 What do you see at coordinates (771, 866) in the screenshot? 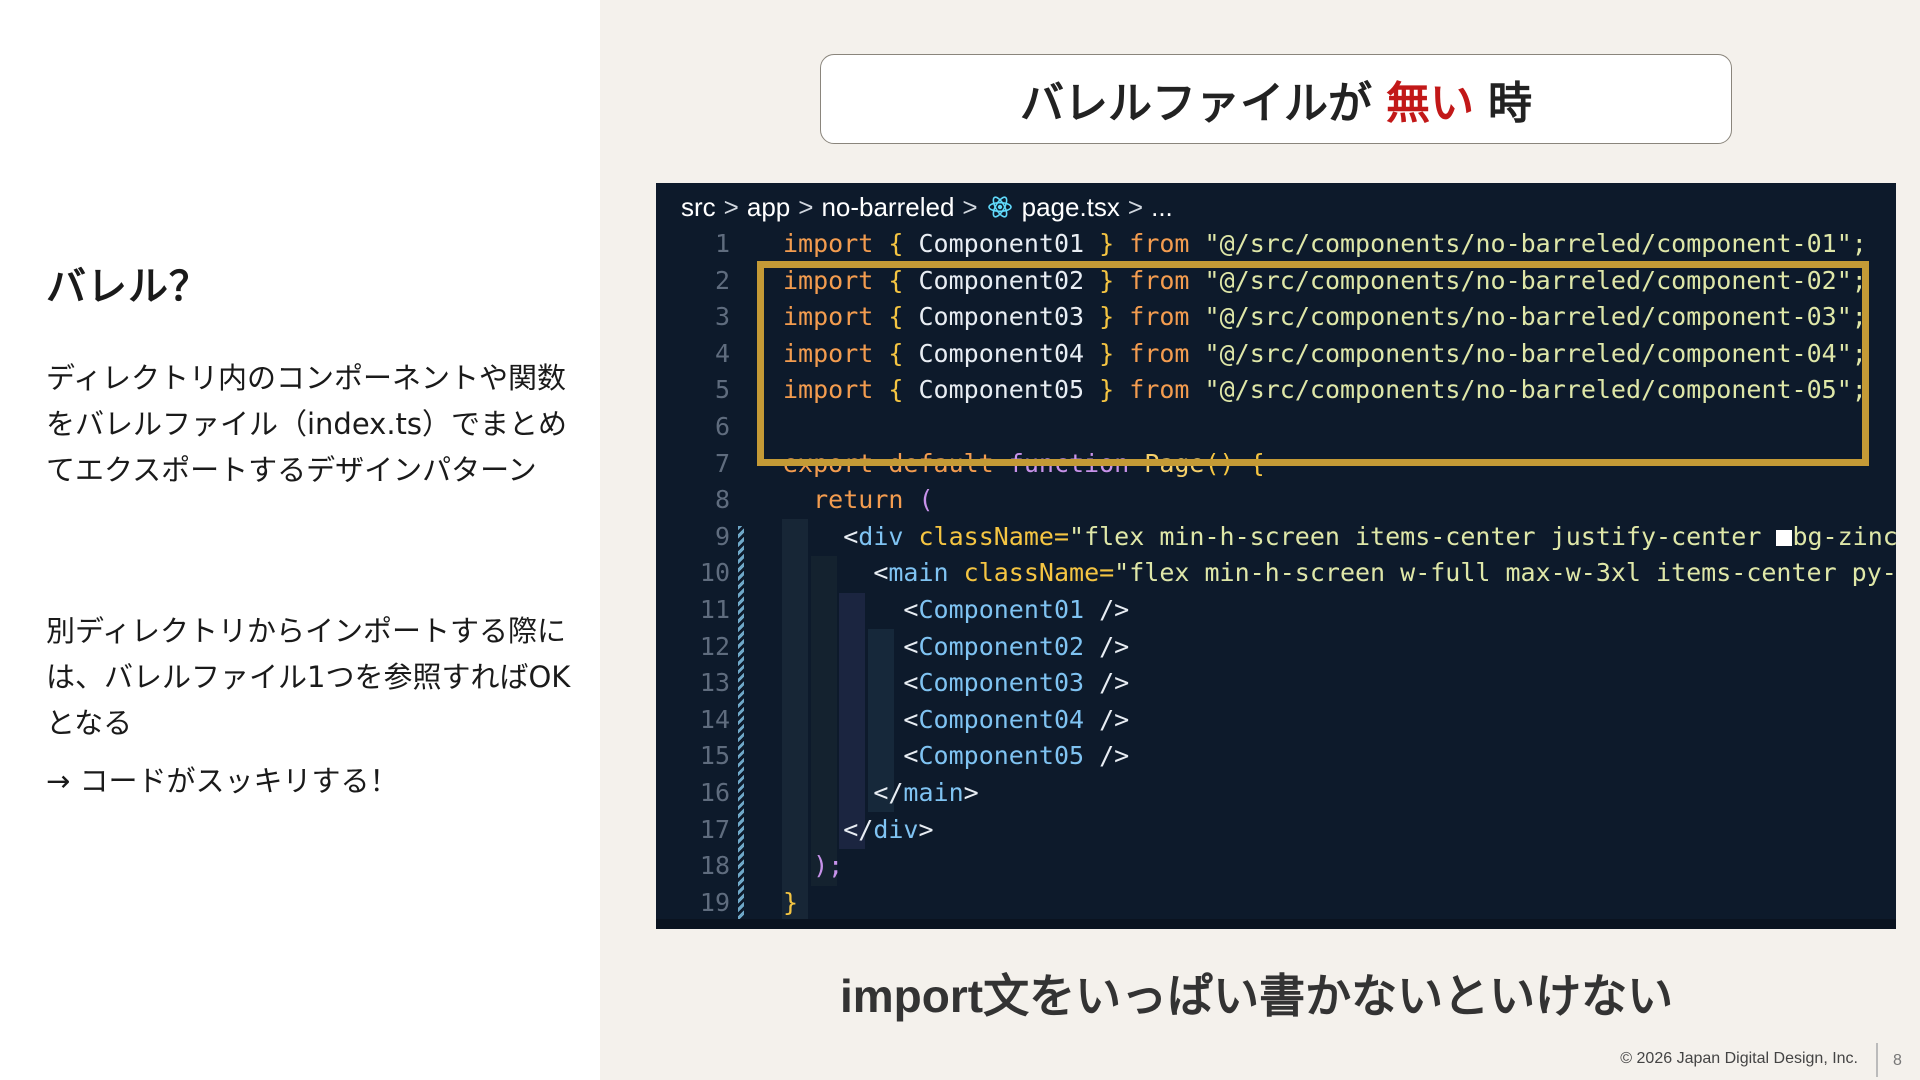
I see `code-line: 18 );` at bounding box center [771, 866].